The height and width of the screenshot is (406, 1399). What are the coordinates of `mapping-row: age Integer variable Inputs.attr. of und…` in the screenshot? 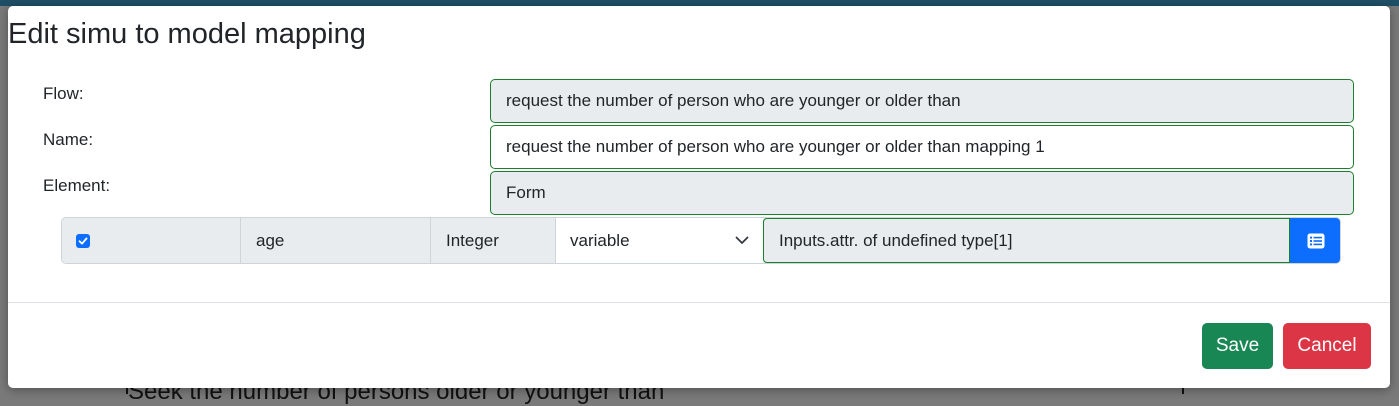 It's located at (701, 240).